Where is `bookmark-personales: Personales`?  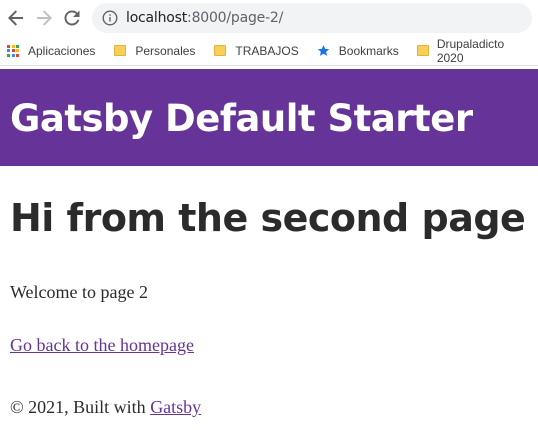
bookmark-personales: Personales is located at coordinates (154, 51).